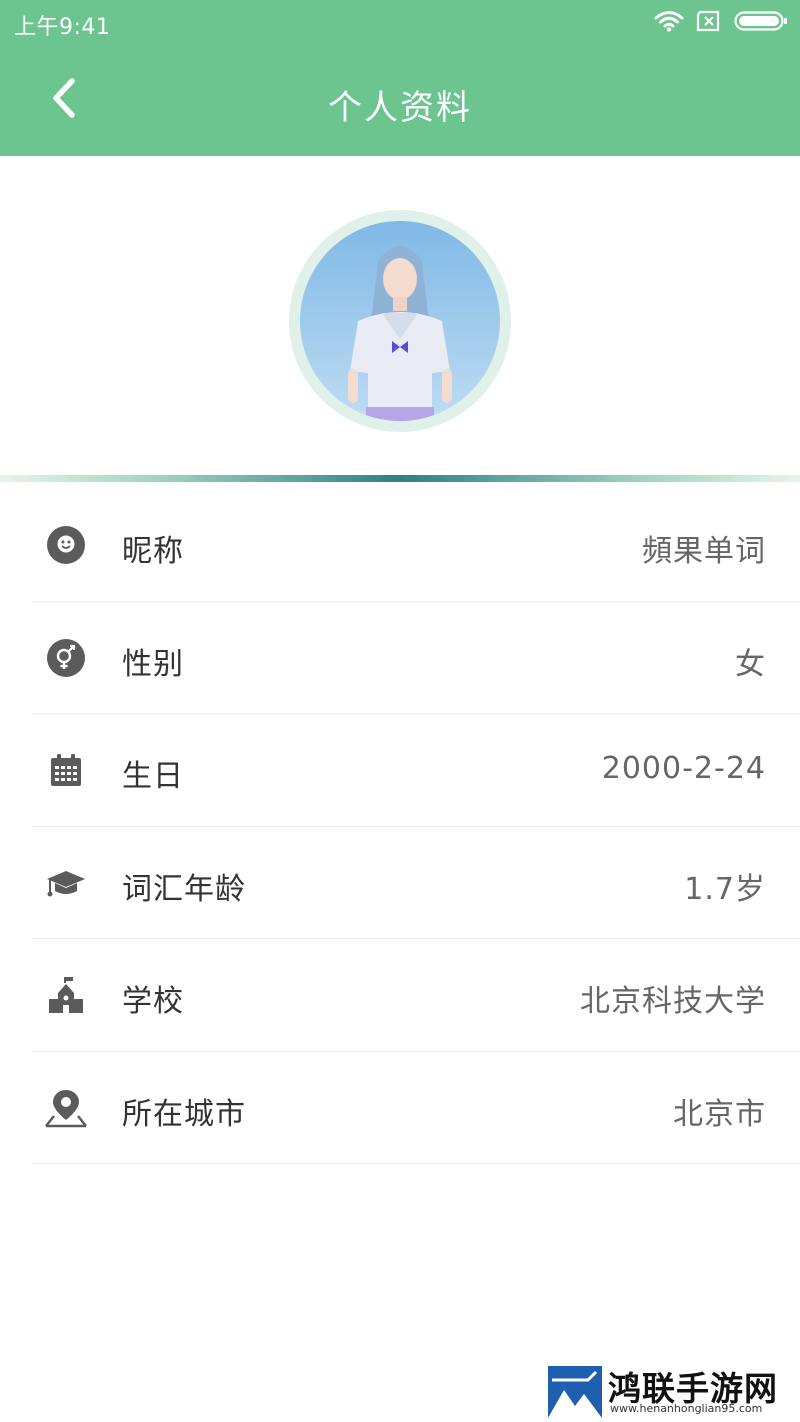 This screenshot has width=800, height=1422. I want to click on section-divider, so click(400, 478).